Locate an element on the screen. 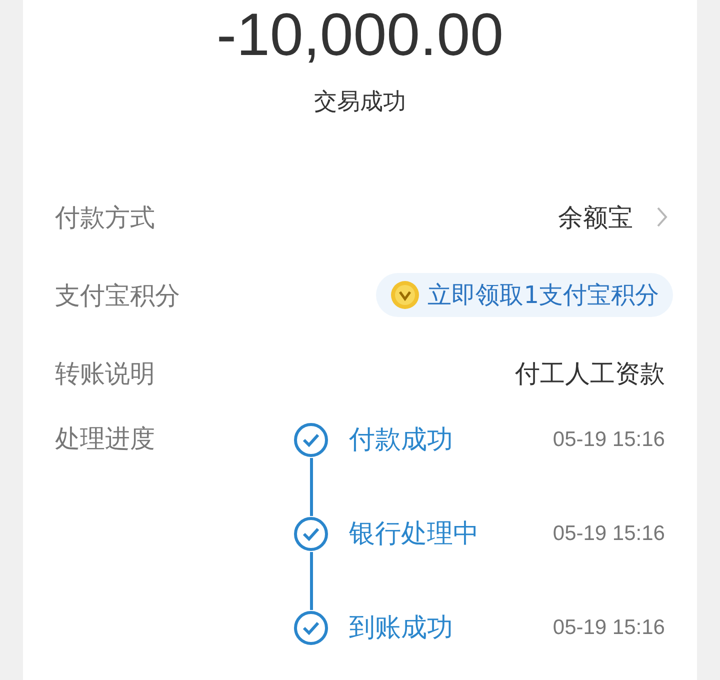 Image resolution: width=720 pixels, height=680 pixels. step-title: 银行处理中 is located at coordinates (414, 534).